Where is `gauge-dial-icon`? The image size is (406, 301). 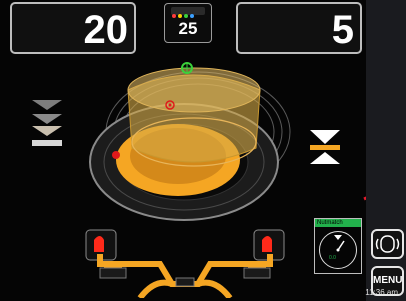
gauge-dial-icon is located at coordinates (339, 243).